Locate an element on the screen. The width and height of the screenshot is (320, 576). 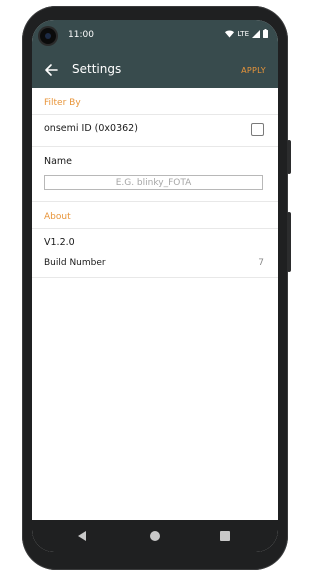
version-row: V1.2.0 is located at coordinates (155, 240).